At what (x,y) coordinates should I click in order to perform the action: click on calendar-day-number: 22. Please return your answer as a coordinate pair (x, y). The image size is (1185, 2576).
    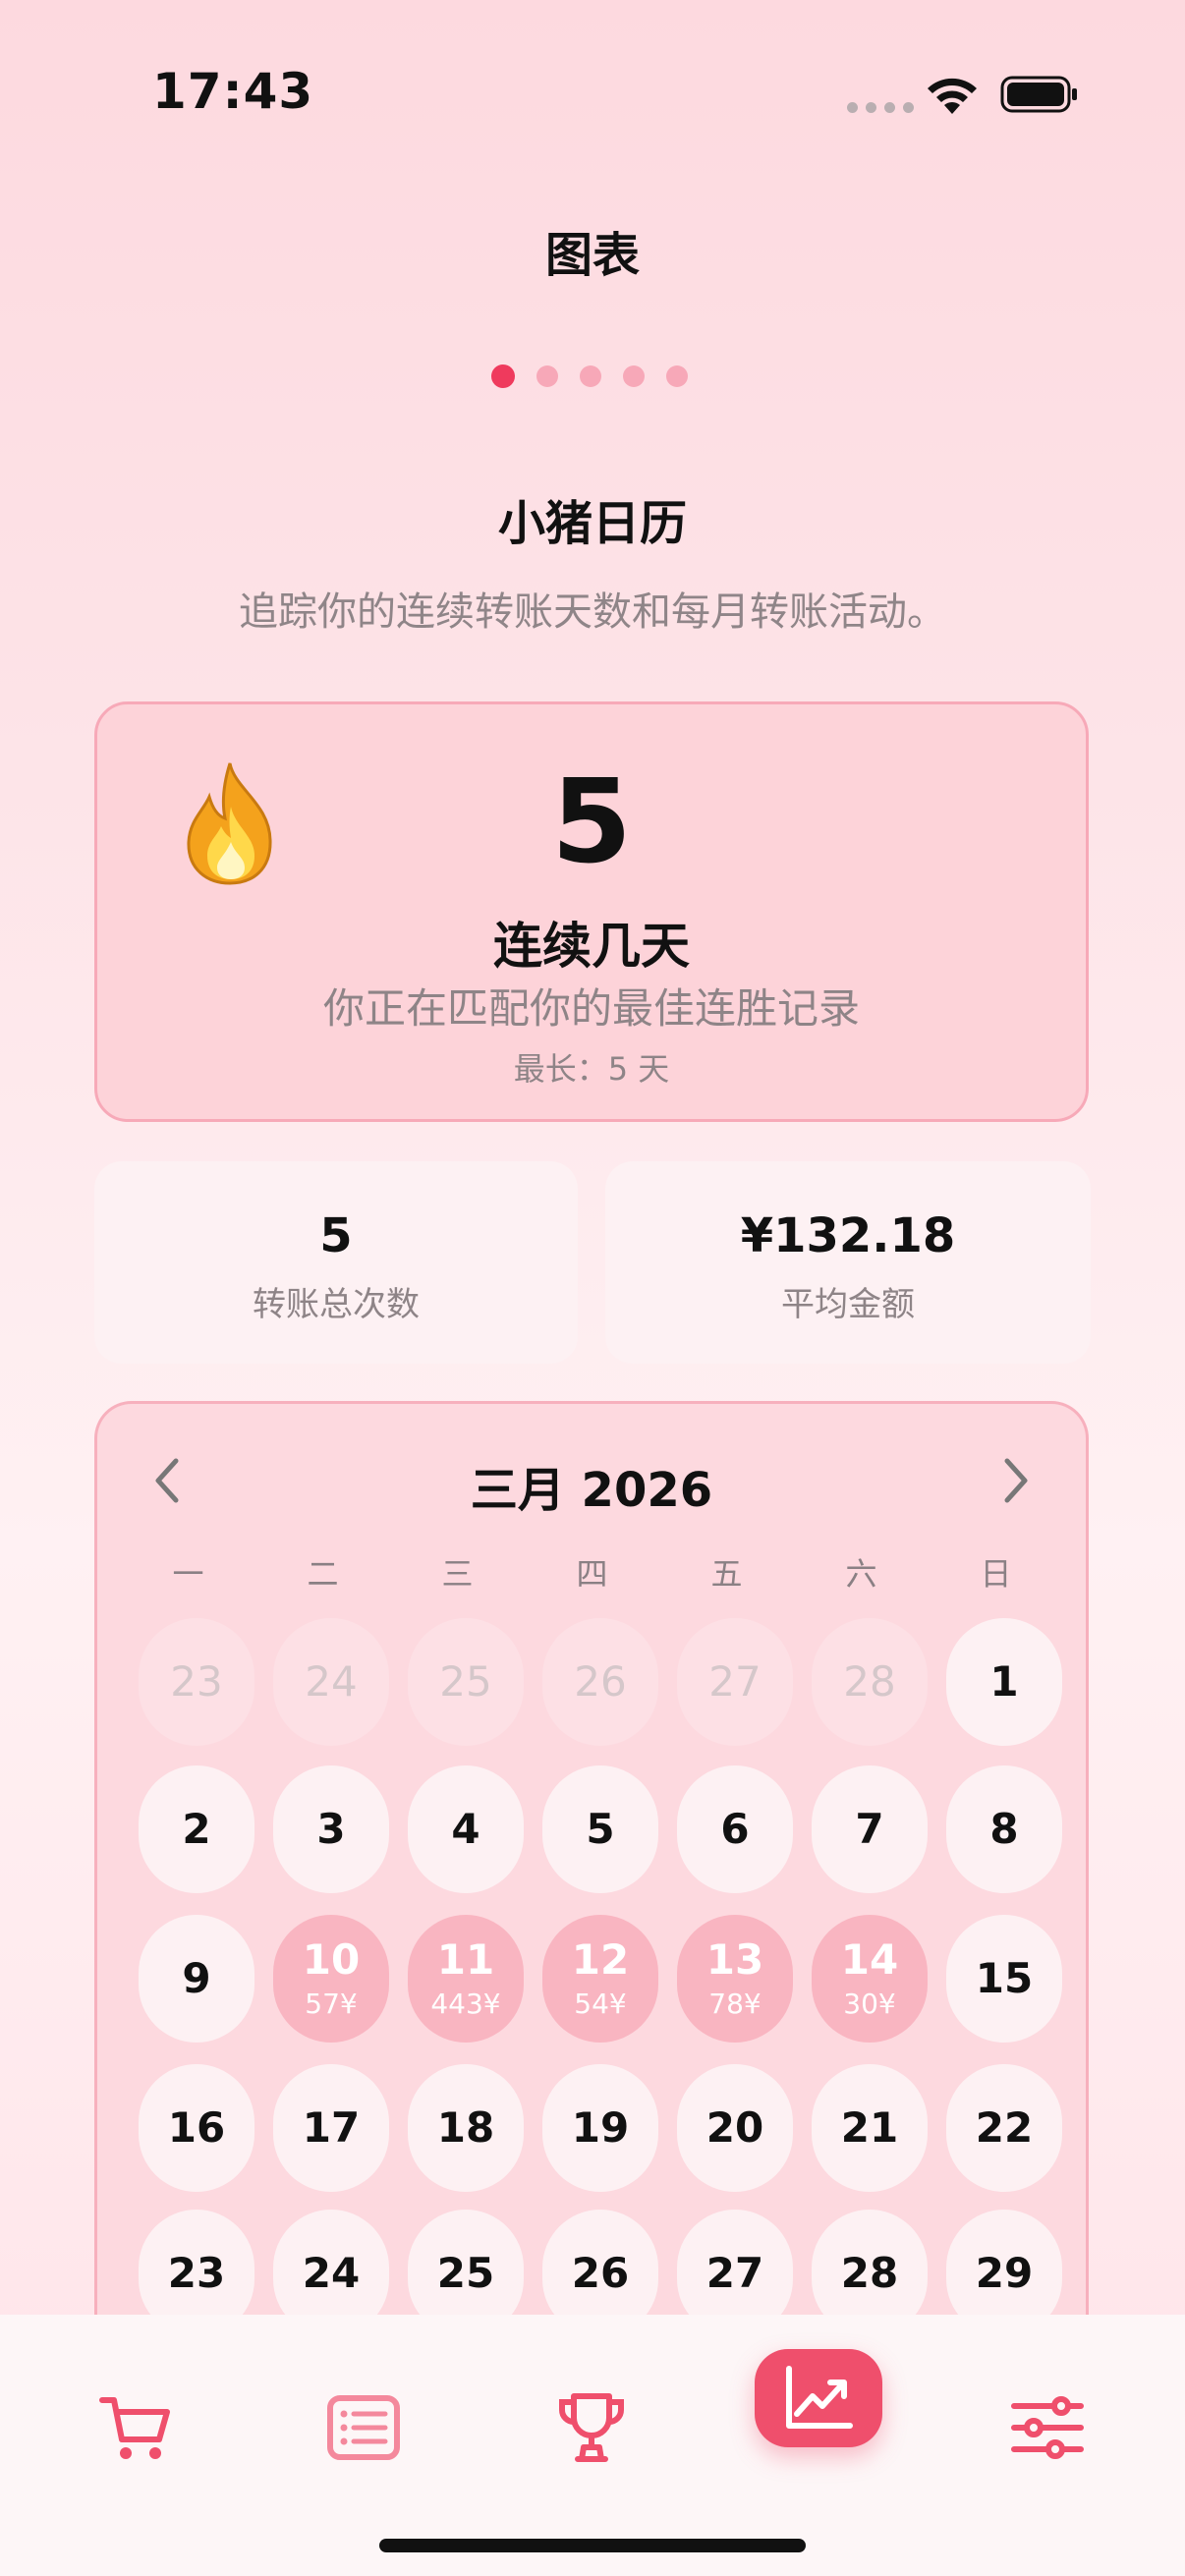
    Looking at the image, I should click on (1005, 2127).